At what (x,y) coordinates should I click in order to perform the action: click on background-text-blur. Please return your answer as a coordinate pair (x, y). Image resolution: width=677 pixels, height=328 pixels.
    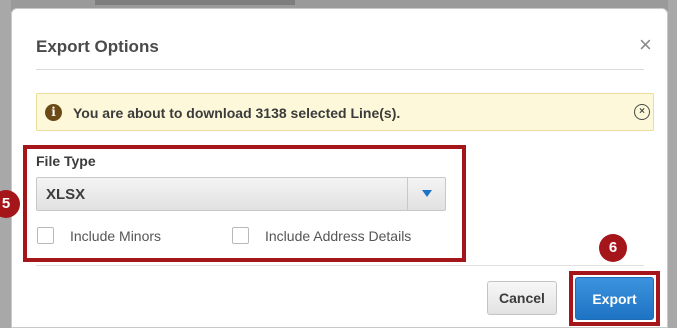
    Looking at the image, I should click on (195, 2).